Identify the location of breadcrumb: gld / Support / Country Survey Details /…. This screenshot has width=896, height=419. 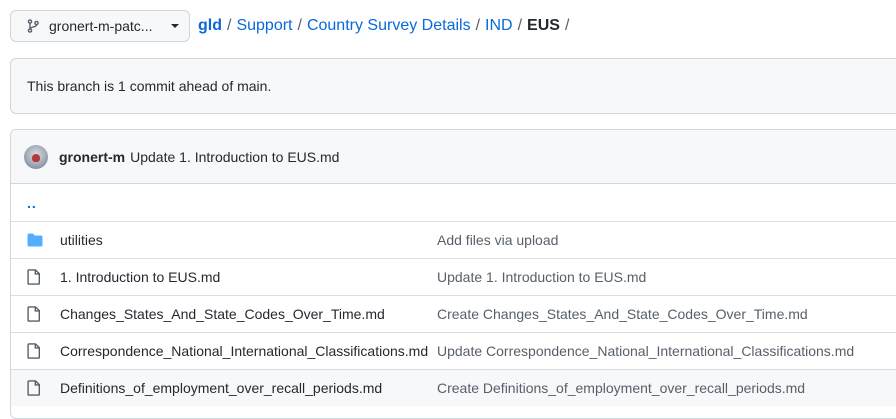
(386, 26).